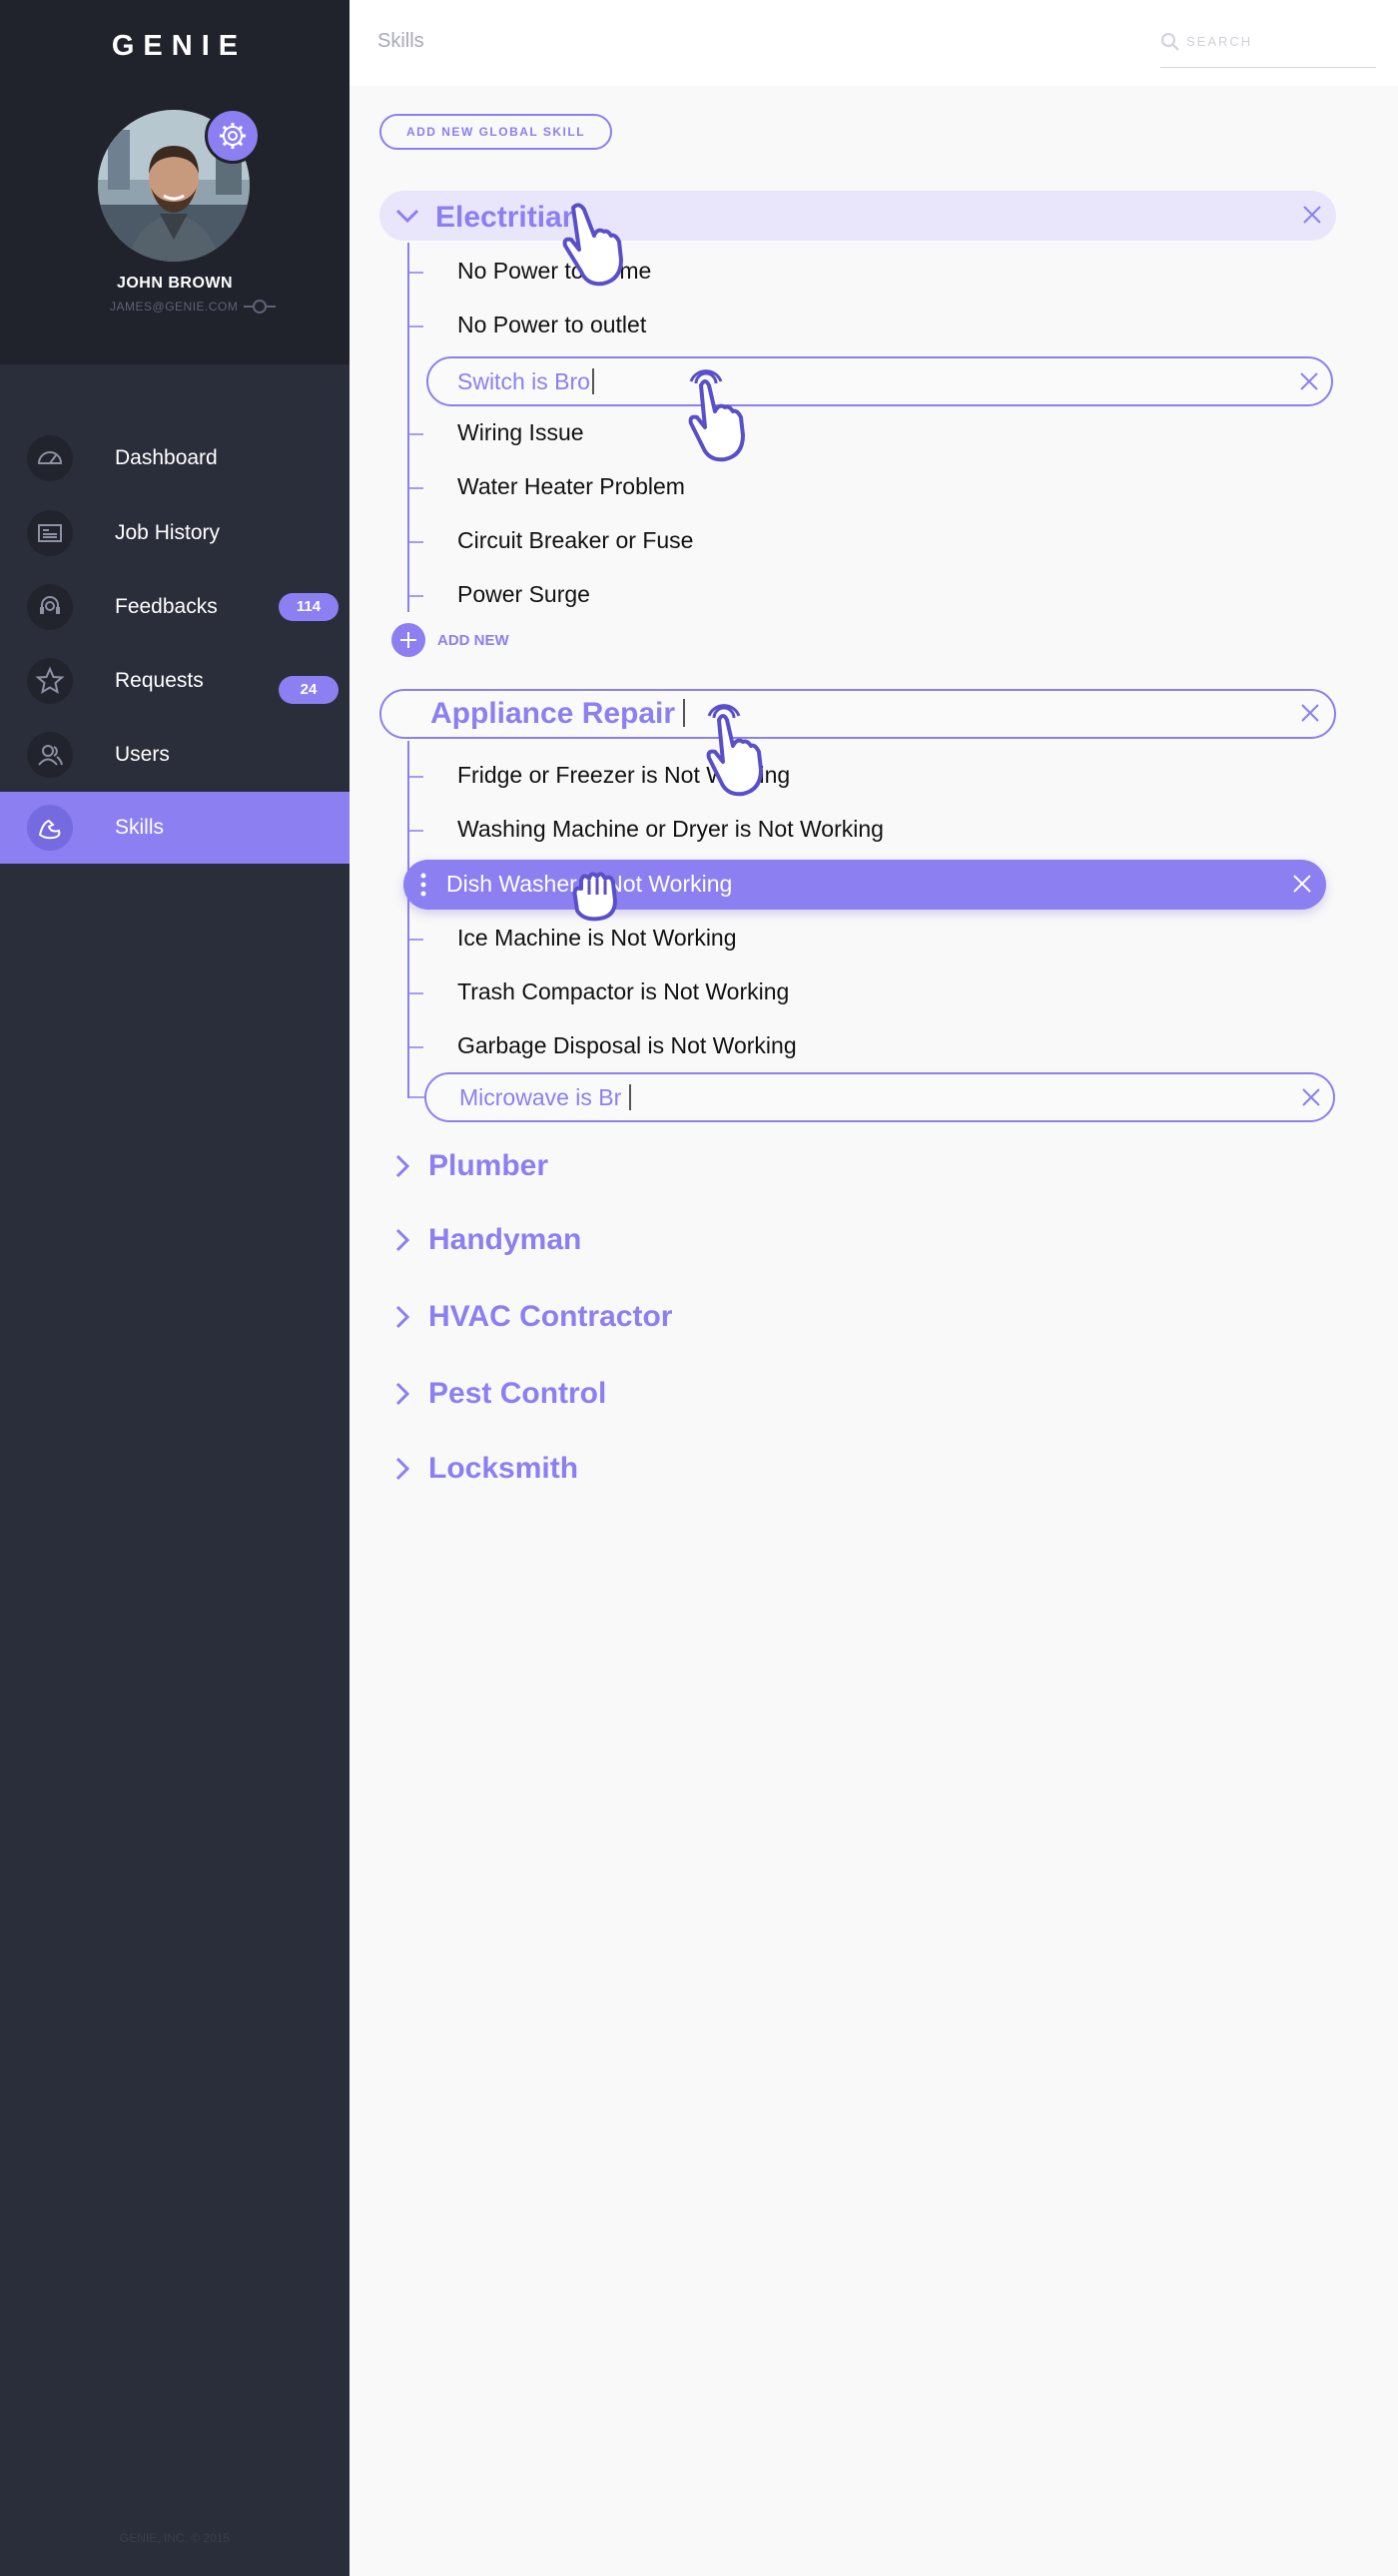  What do you see at coordinates (407, 216) in the screenshot?
I see `chevron-down-icon` at bounding box center [407, 216].